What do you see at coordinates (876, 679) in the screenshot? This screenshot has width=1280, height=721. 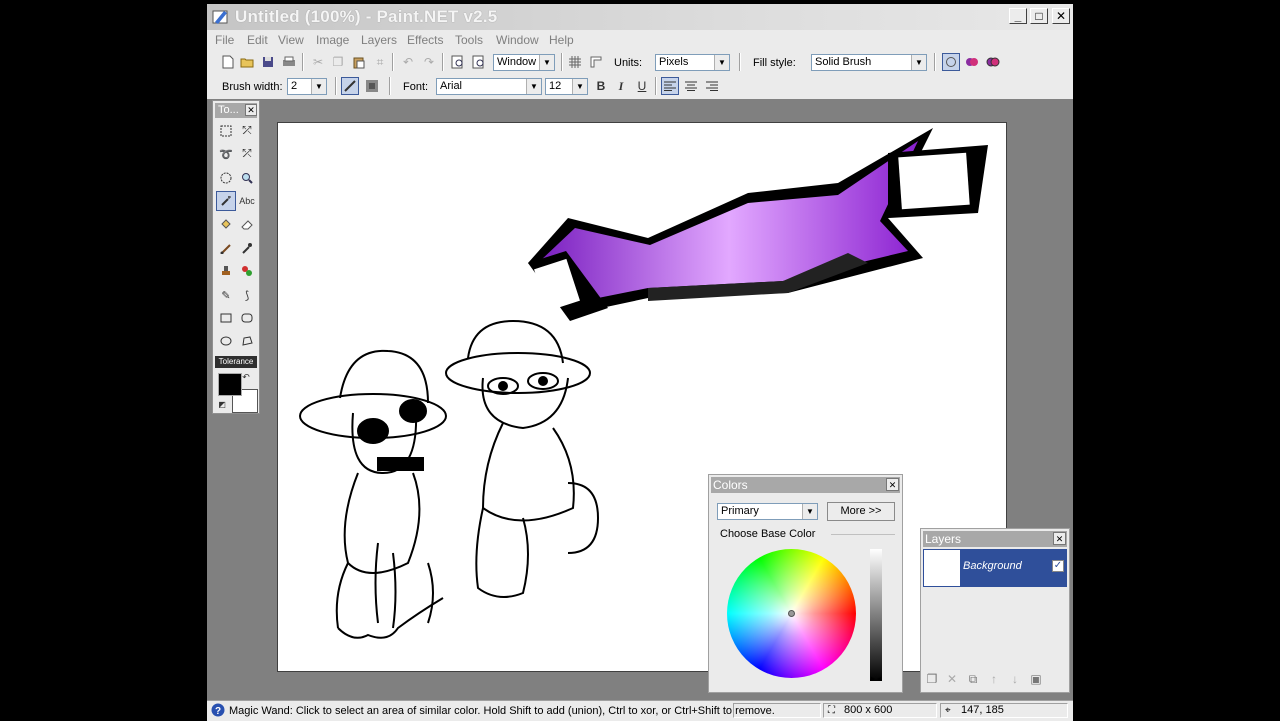 I see `brightness-slider-handle-icon: ▸ ◂` at bounding box center [876, 679].